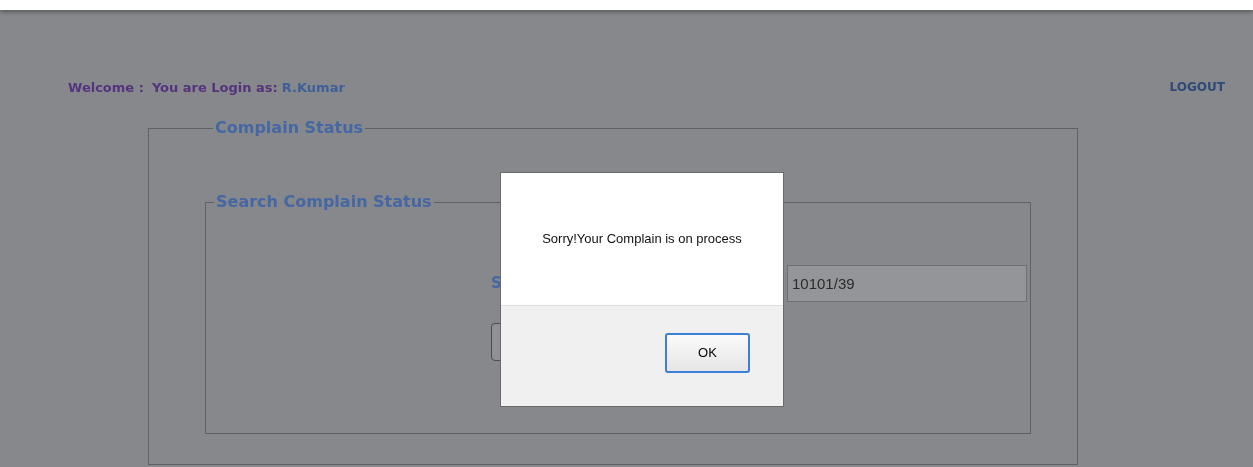 Image resolution: width=1253 pixels, height=467 pixels. Describe the element at coordinates (324, 202) in the screenshot. I see `panel-title: Search Complain Status` at that location.